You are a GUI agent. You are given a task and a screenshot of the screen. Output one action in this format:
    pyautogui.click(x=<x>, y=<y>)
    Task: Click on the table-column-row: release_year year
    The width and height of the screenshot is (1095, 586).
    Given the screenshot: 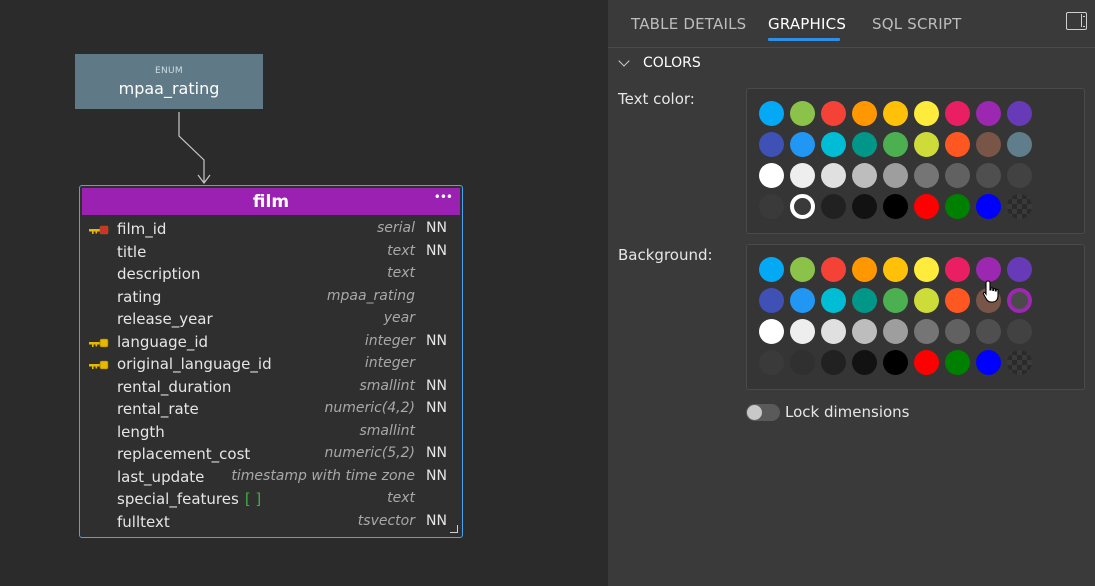 What is the action you would take?
    pyautogui.click(x=271, y=319)
    